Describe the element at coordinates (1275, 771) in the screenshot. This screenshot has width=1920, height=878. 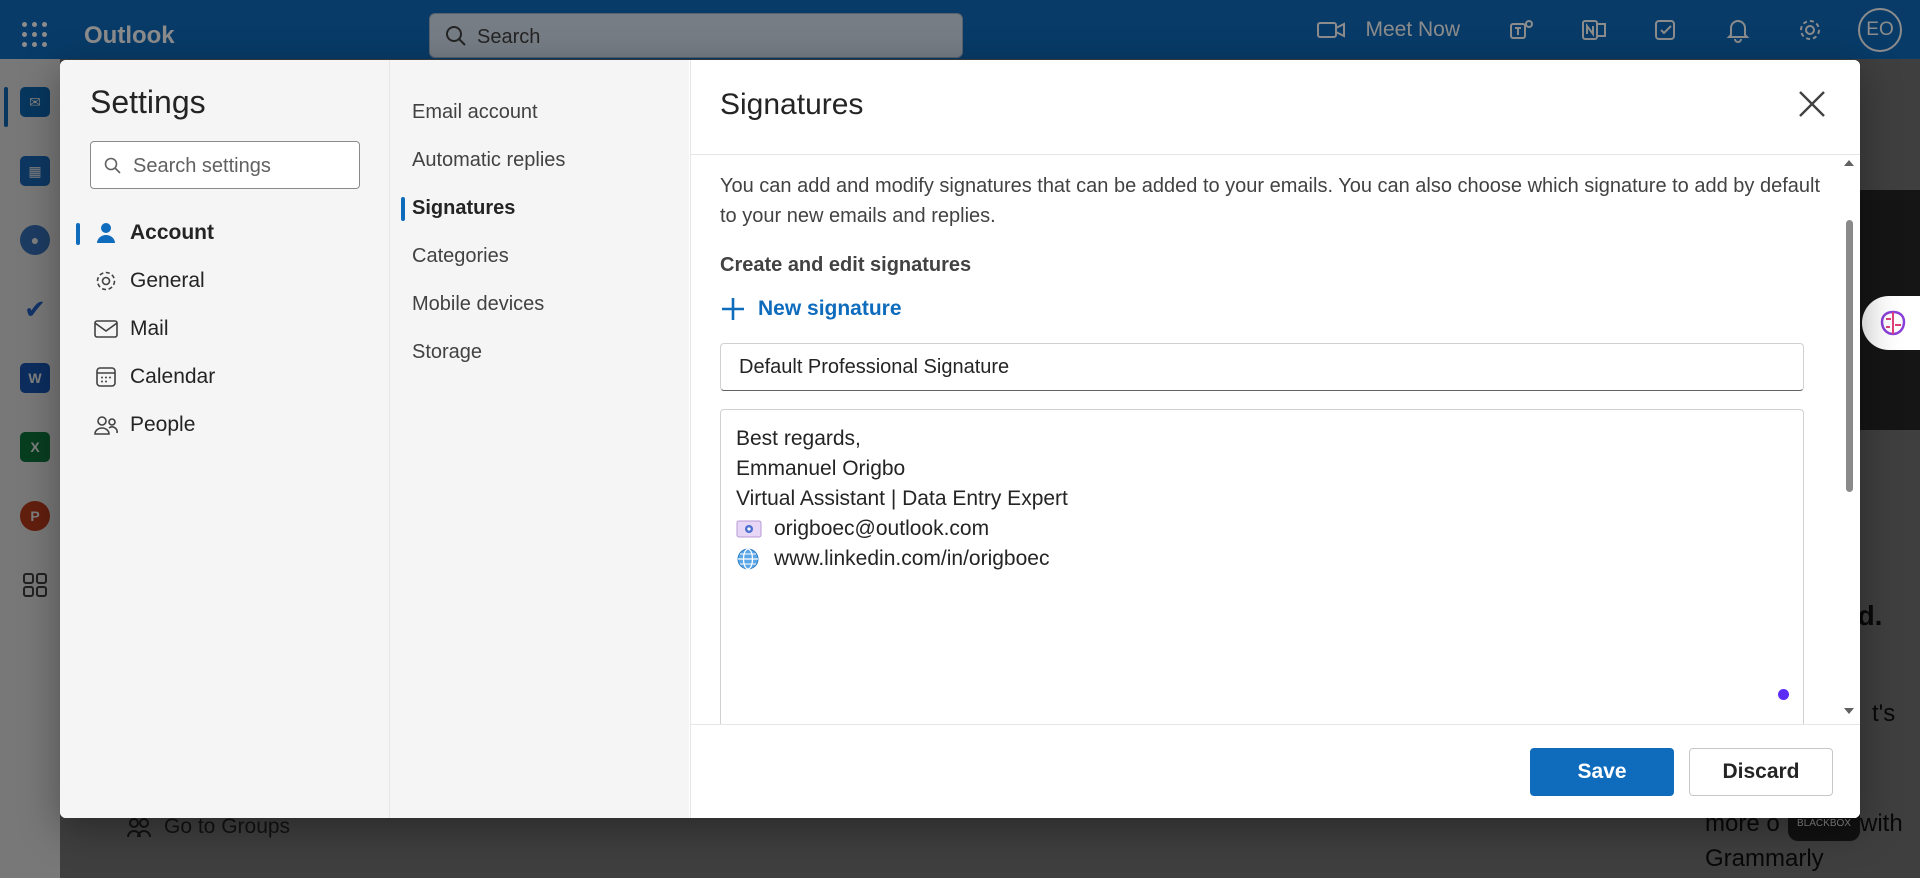
I see `dialog-footer: Save Discard` at that location.